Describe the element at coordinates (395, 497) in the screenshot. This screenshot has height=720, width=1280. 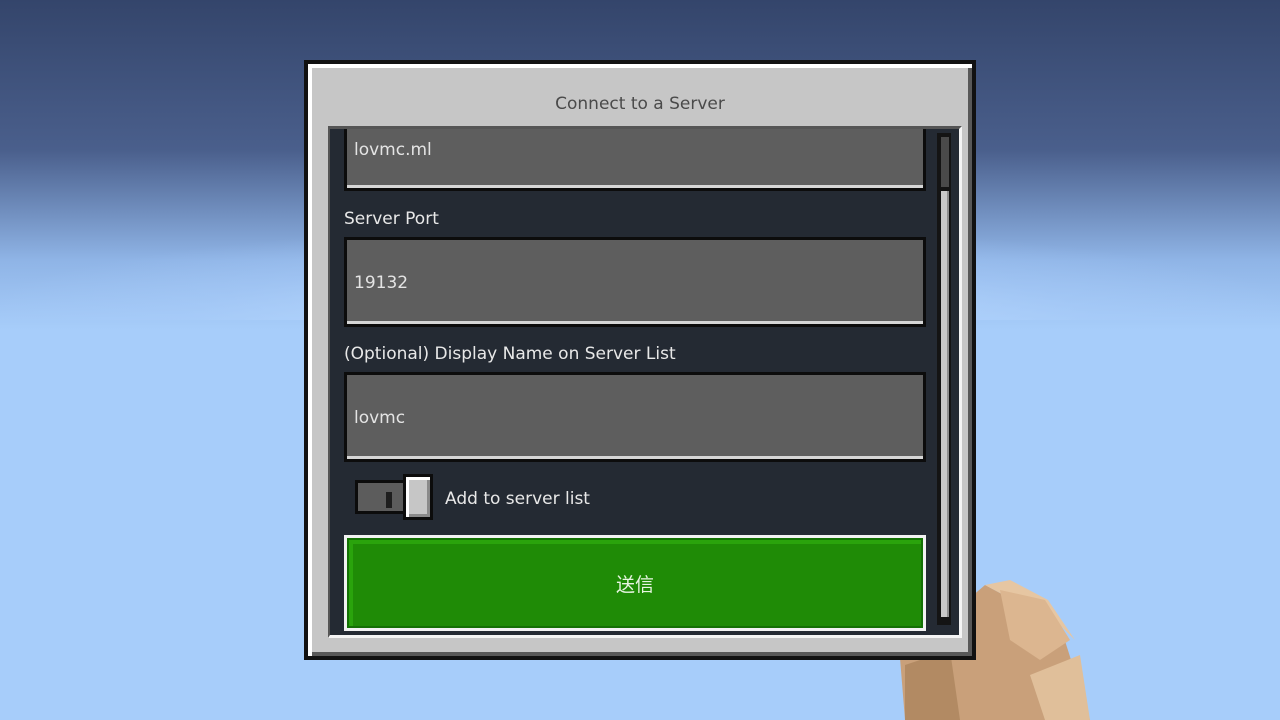
I see `add-to-server-list-toggle` at that location.